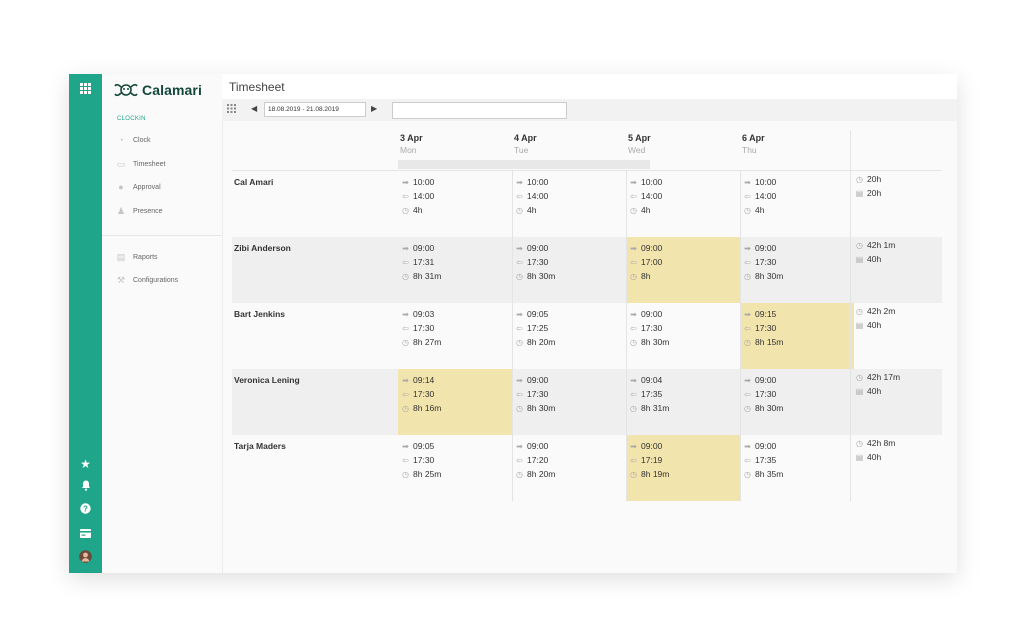 This screenshot has width=1024, height=641. I want to click on time-out-value: 17:19, so click(652, 460).